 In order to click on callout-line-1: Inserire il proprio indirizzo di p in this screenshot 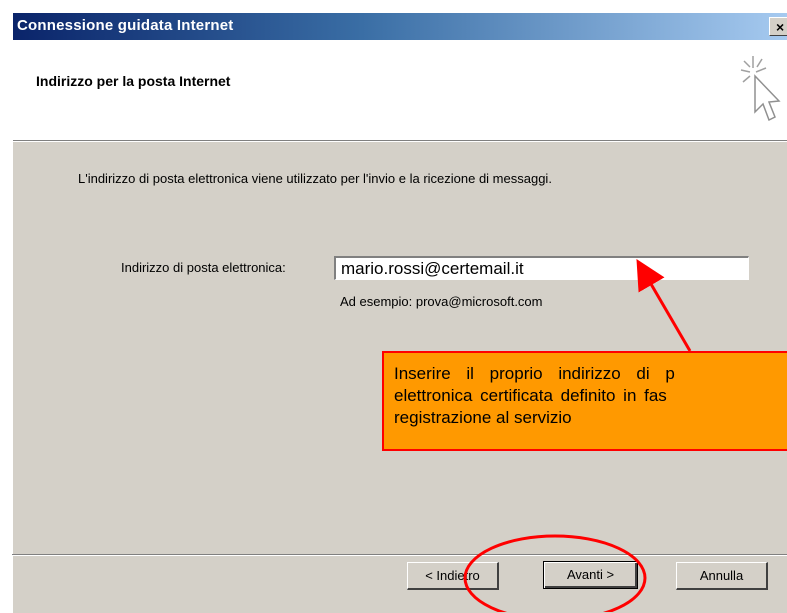, I will do `click(534, 373)`.